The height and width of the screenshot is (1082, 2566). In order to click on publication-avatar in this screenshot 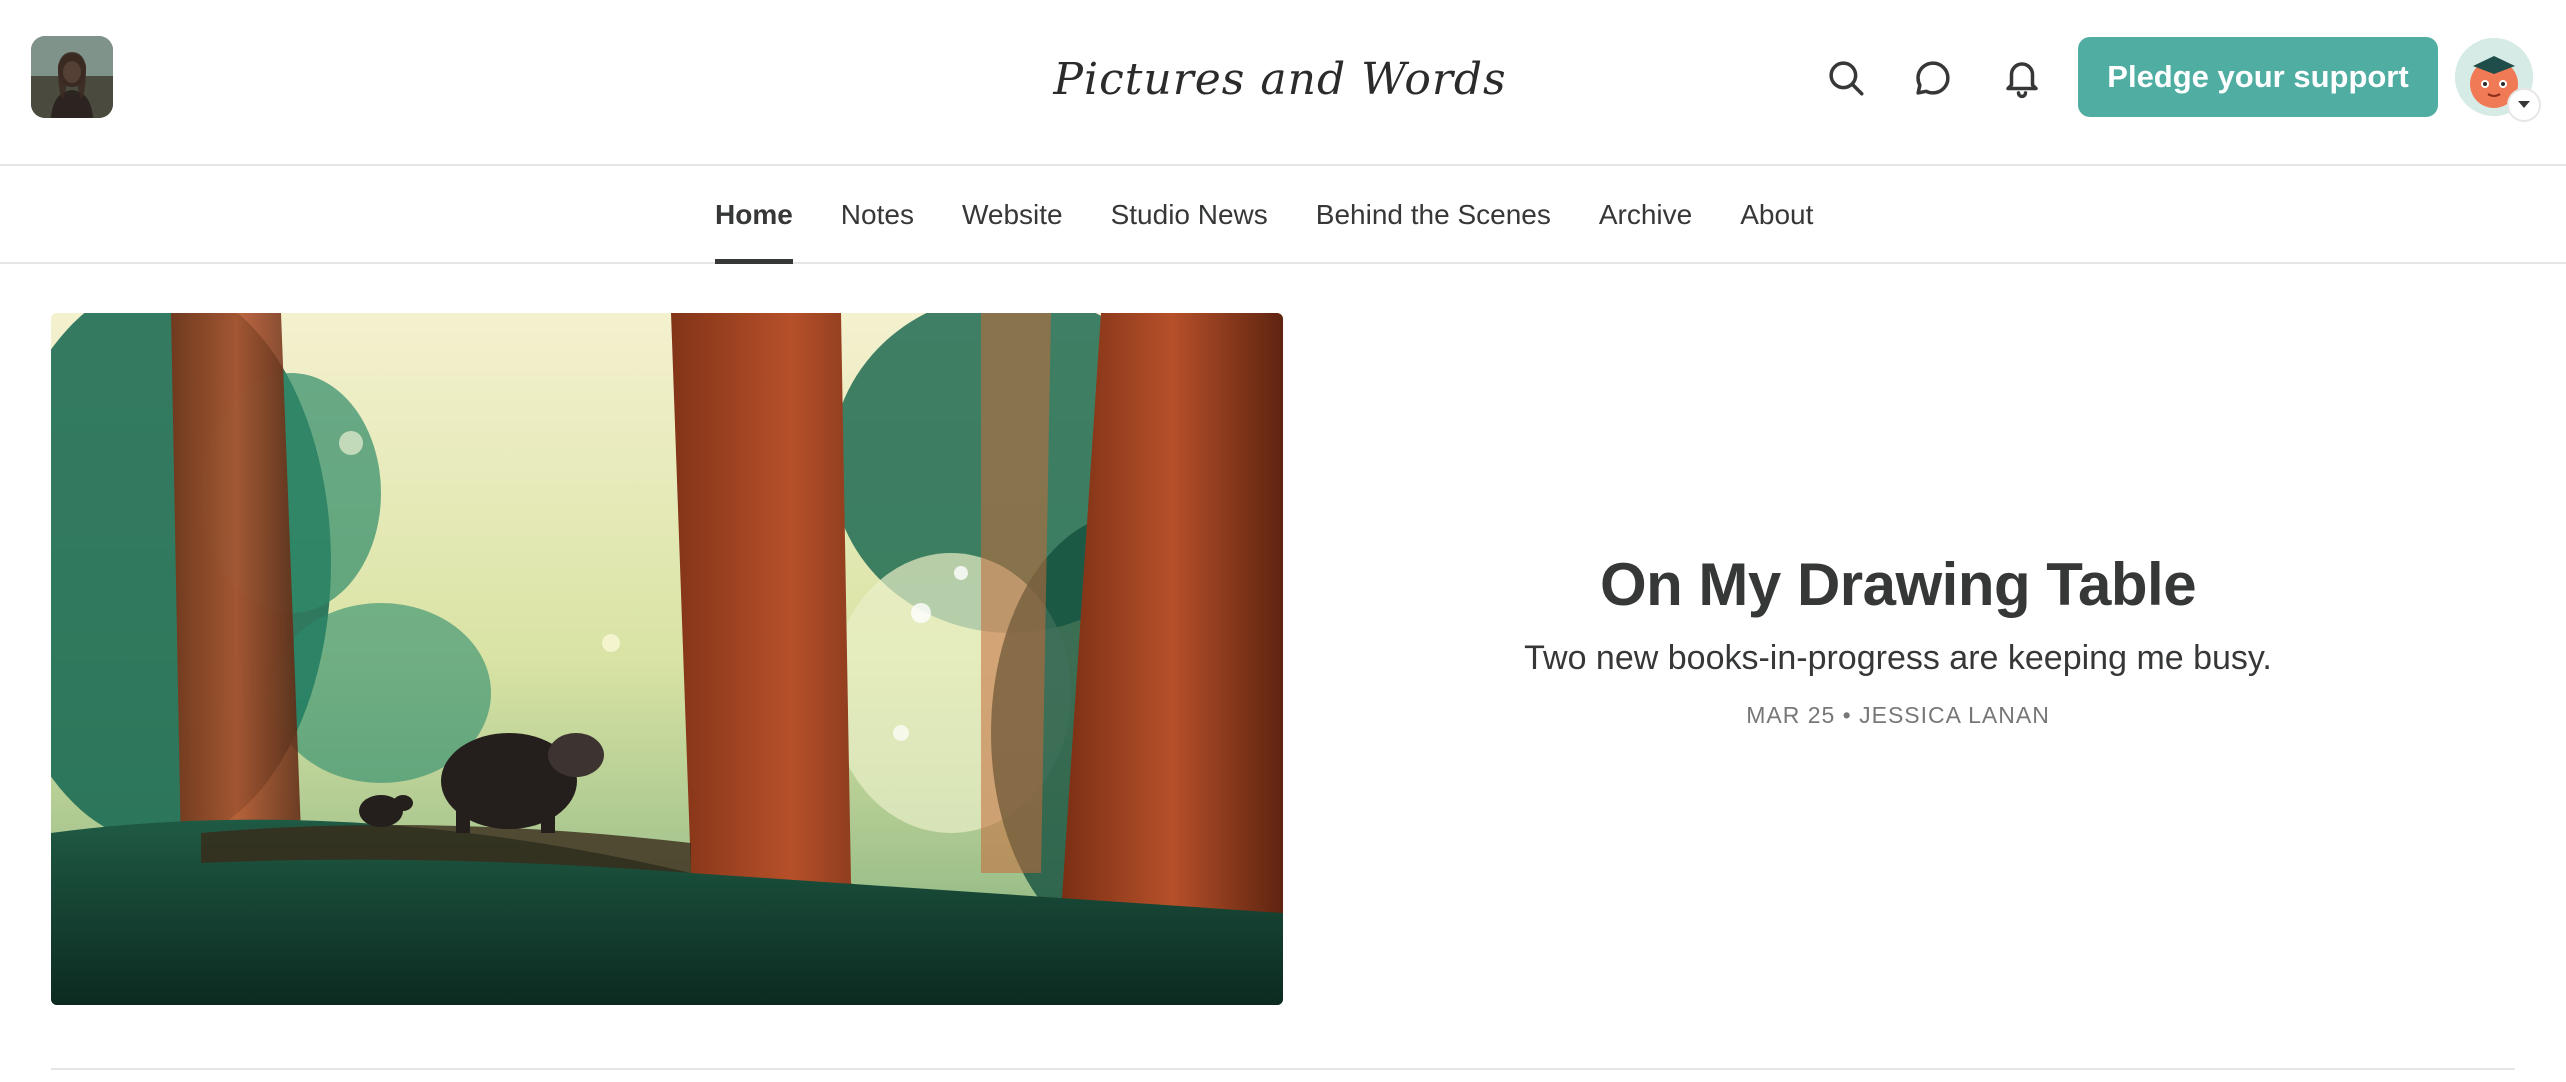, I will do `click(72, 77)`.